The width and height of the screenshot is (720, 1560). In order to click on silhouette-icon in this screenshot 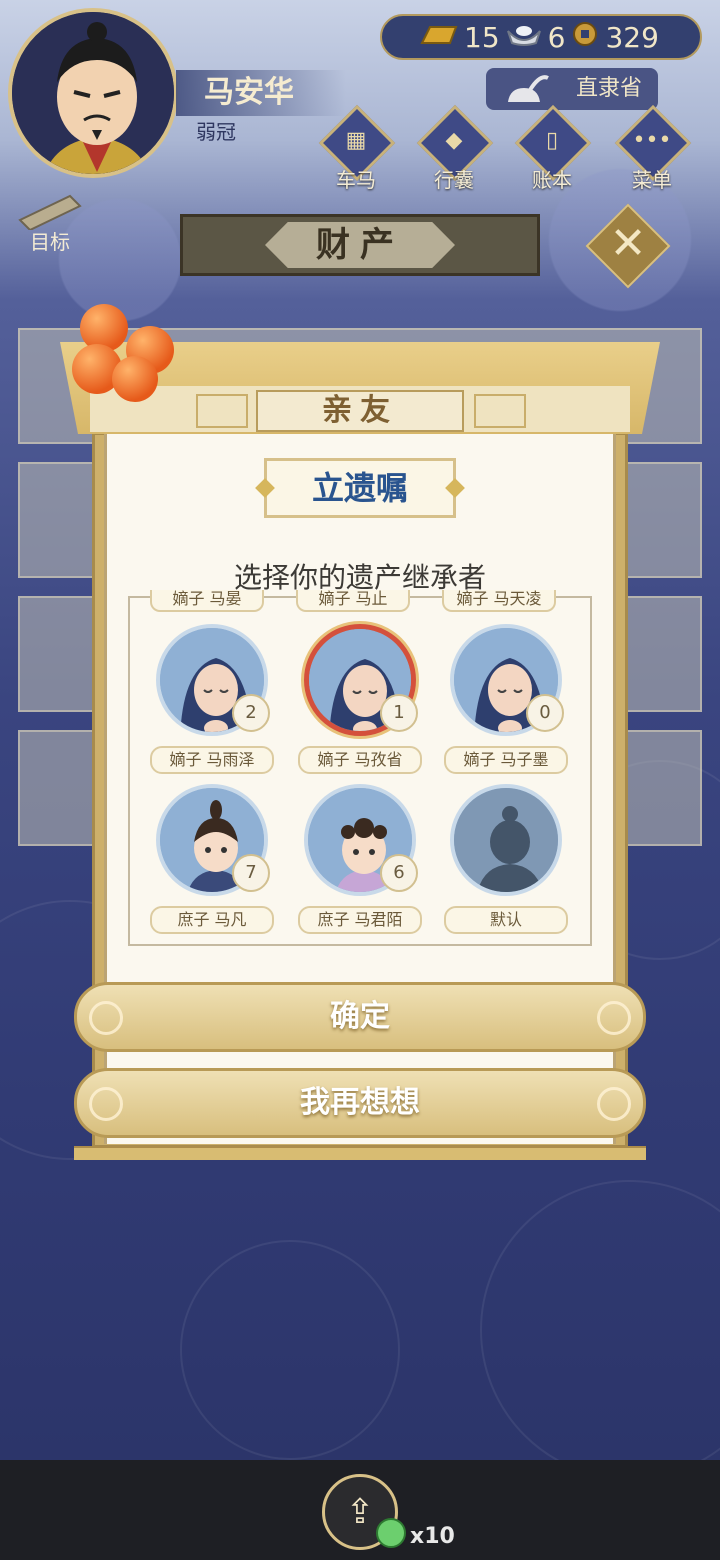, I will do `click(506, 840)`.